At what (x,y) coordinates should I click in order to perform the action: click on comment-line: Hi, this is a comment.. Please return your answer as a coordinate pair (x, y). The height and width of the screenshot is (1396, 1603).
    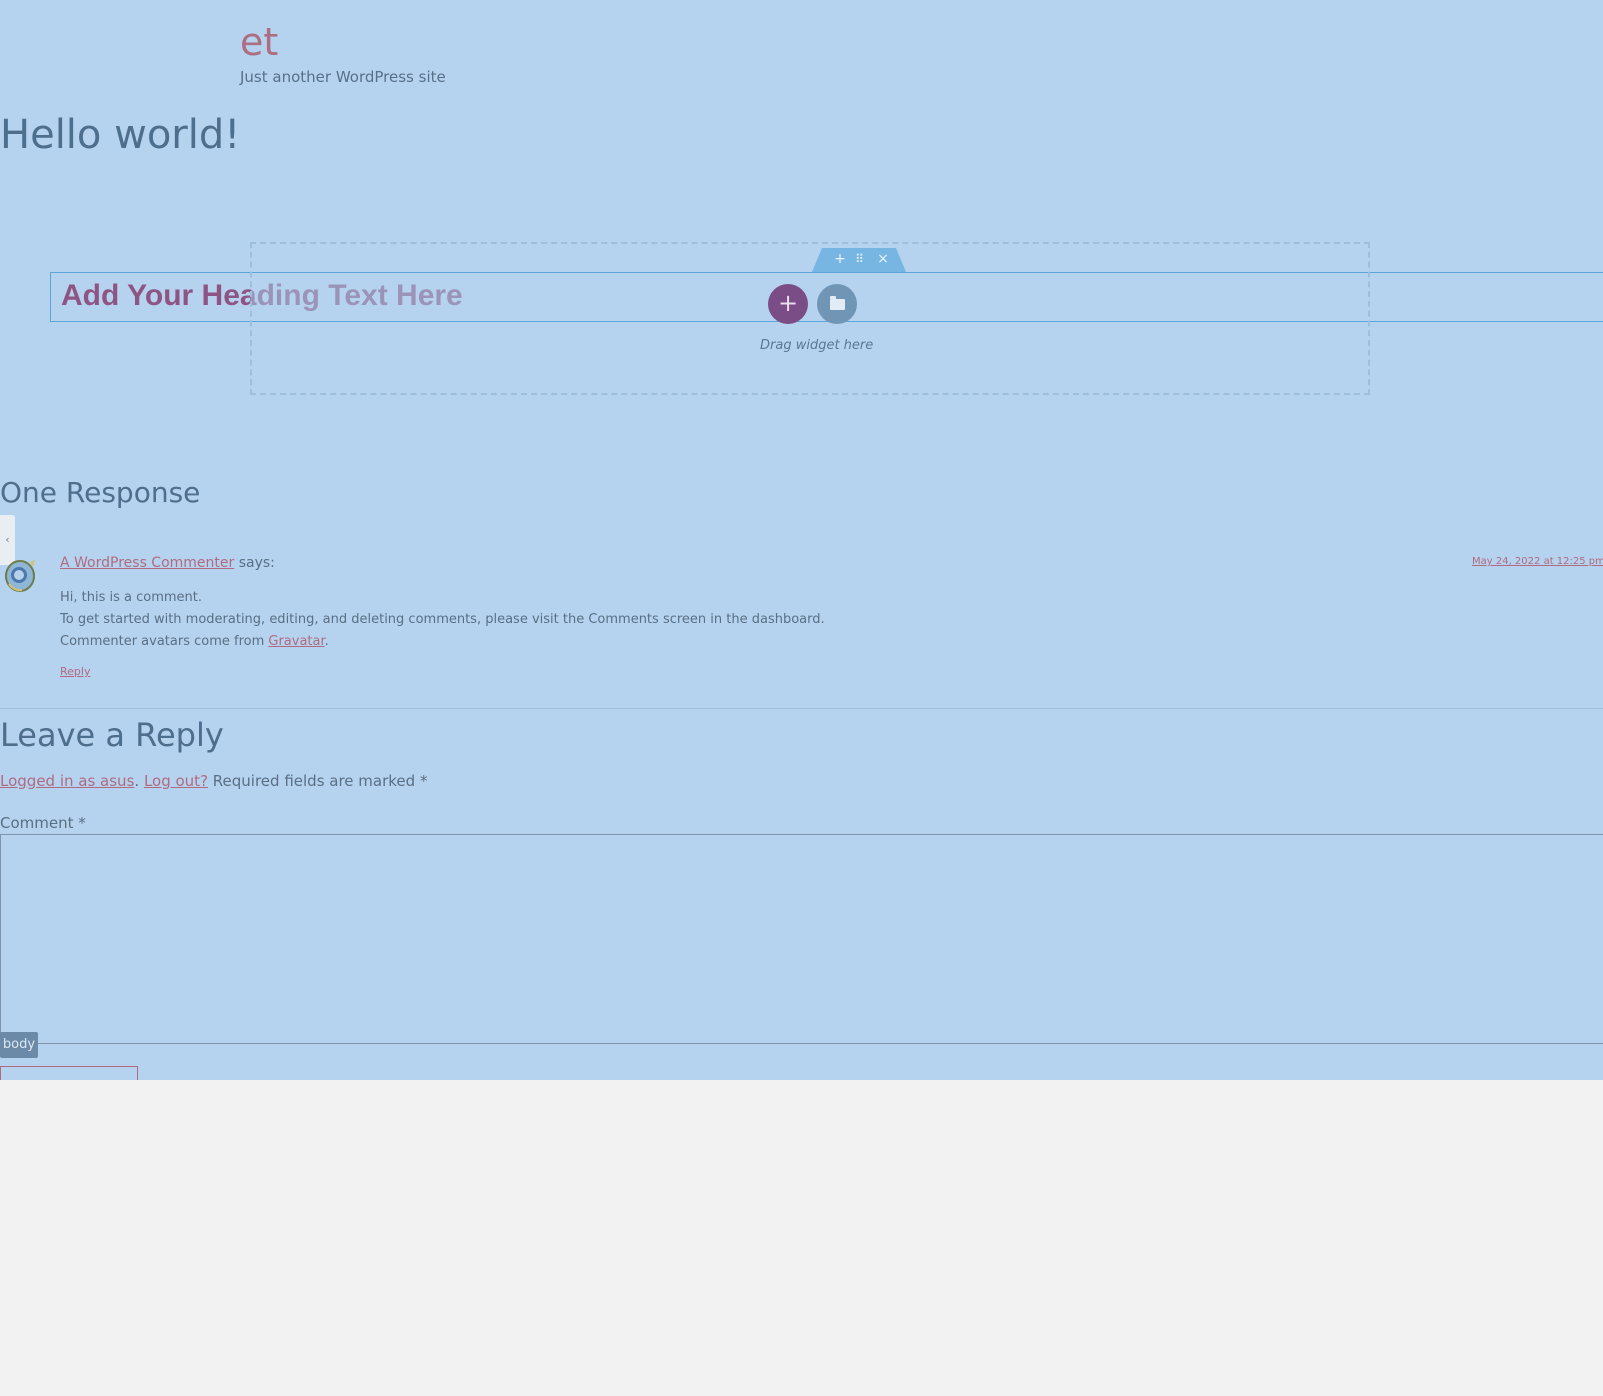
    Looking at the image, I should click on (131, 597).